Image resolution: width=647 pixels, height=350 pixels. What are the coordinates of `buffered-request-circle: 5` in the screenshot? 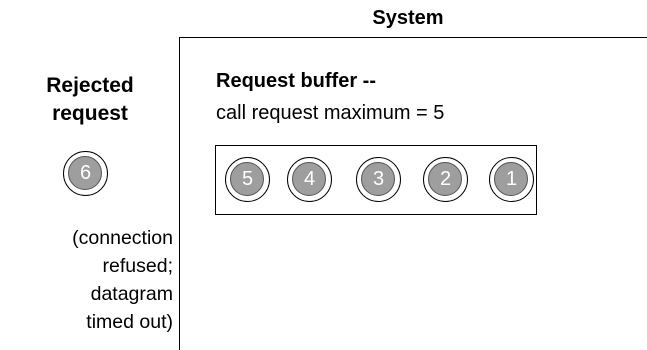 It's located at (247, 179).